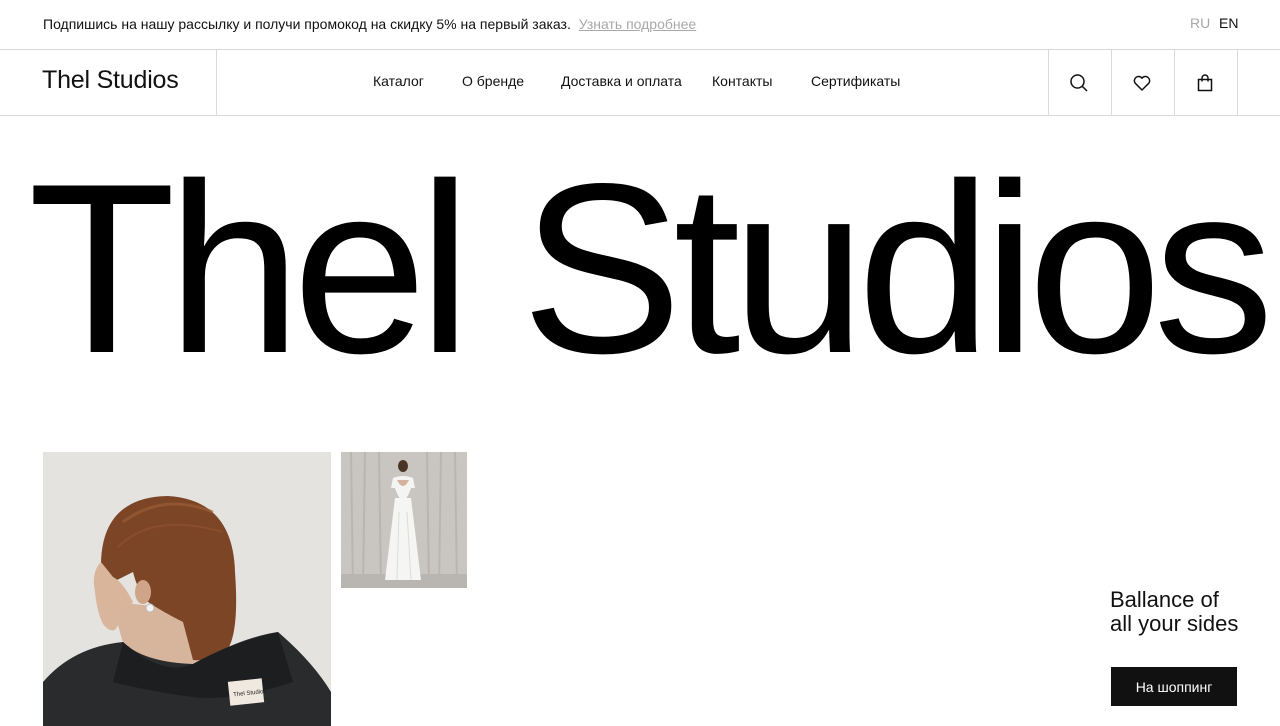  Describe the element at coordinates (1200, 23) in the screenshot. I see `language-ru-button: RU` at that location.